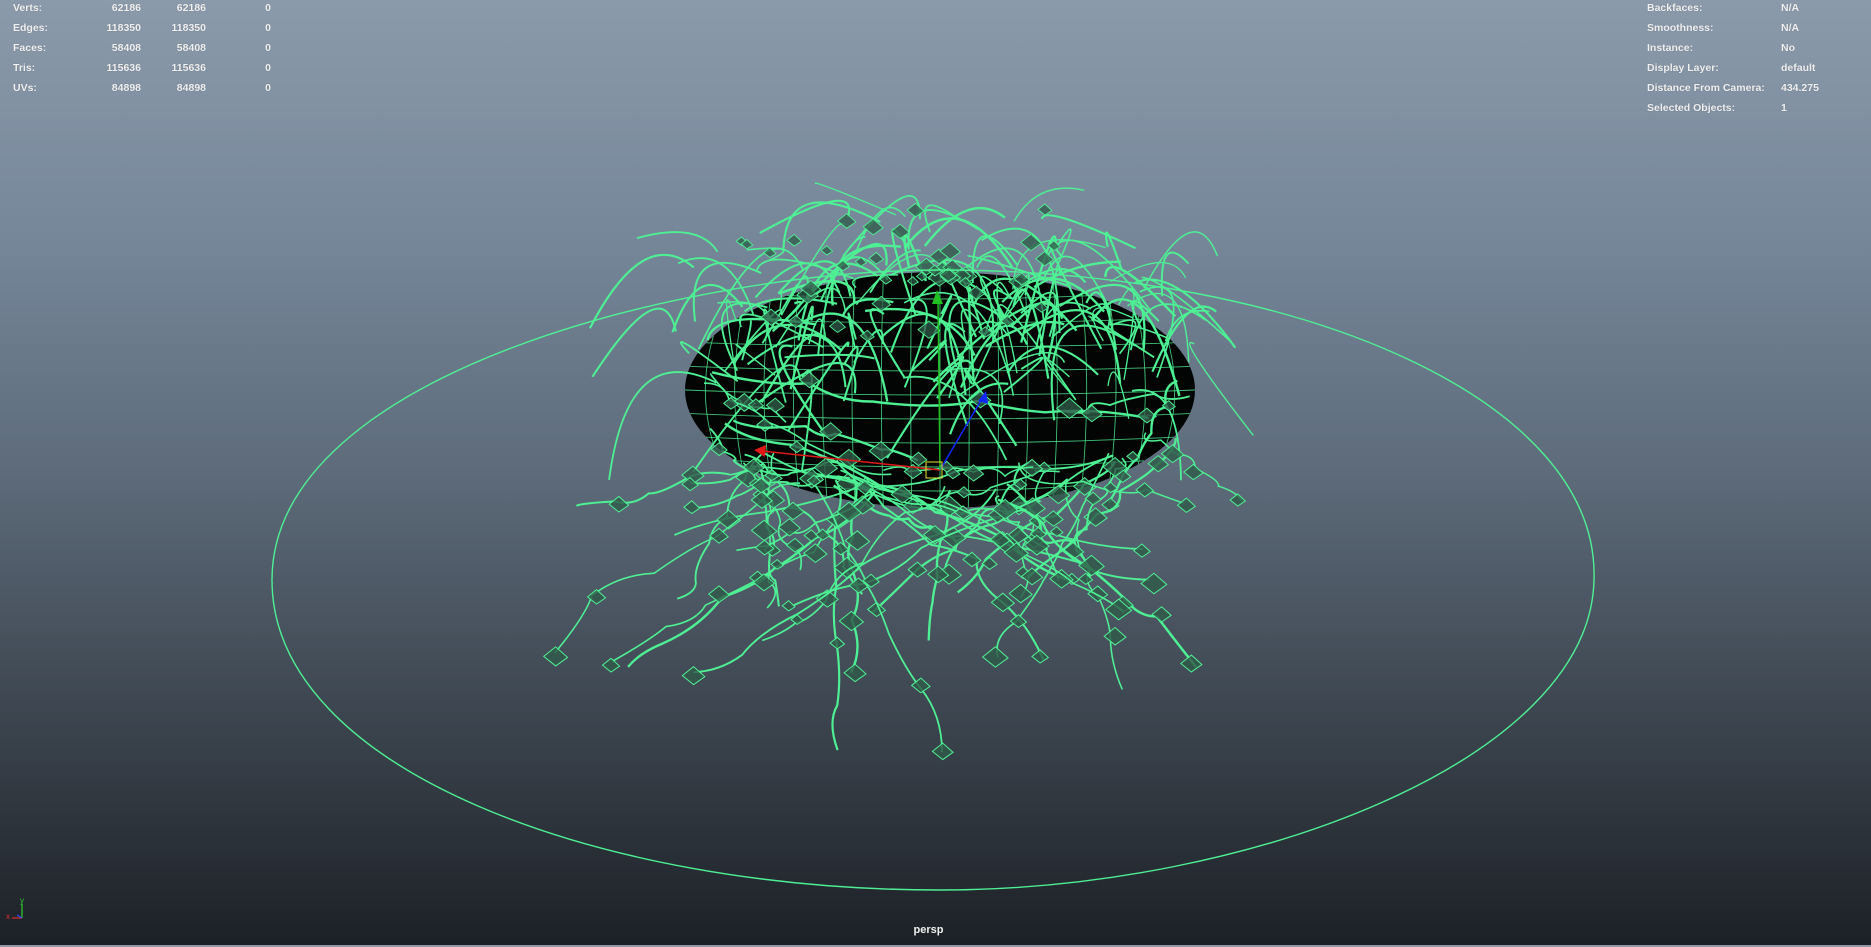 This screenshot has width=1871, height=947. I want to click on uvs-object: 84898, so click(126, 88).